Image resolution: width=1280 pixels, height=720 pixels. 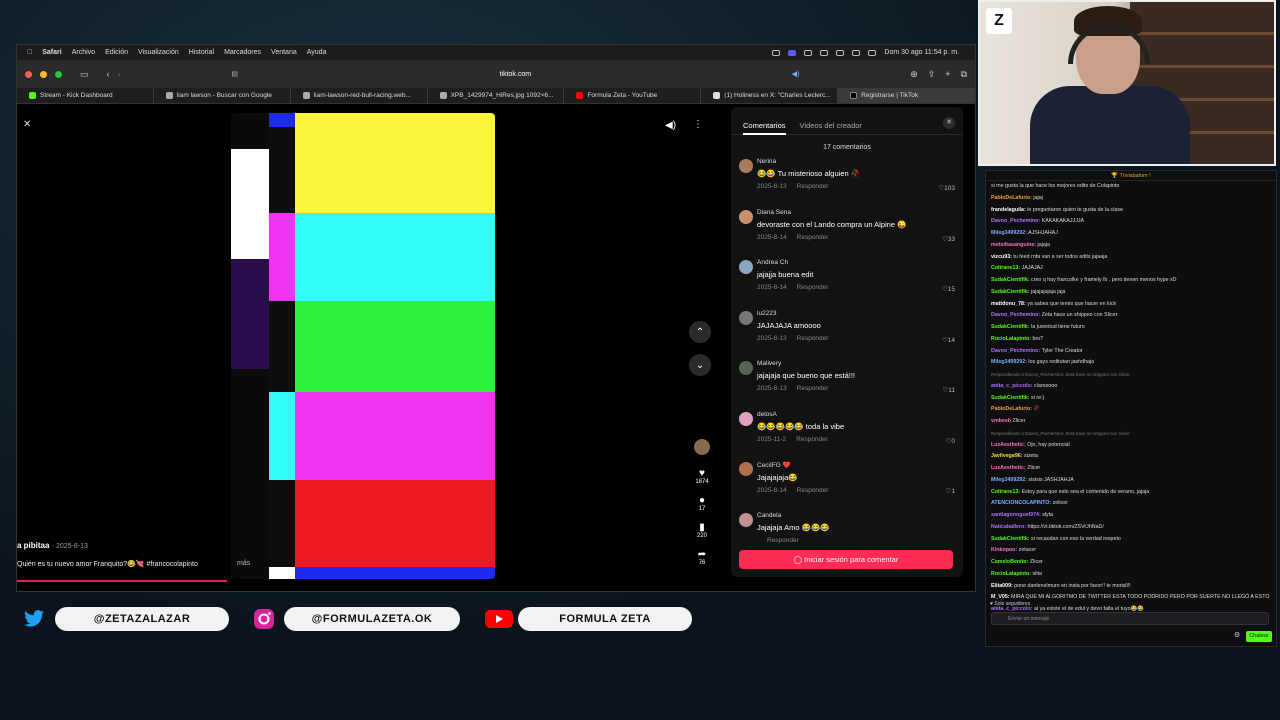 I want to click on comment-author: Andrea Ch, so click(x=860, y=262).